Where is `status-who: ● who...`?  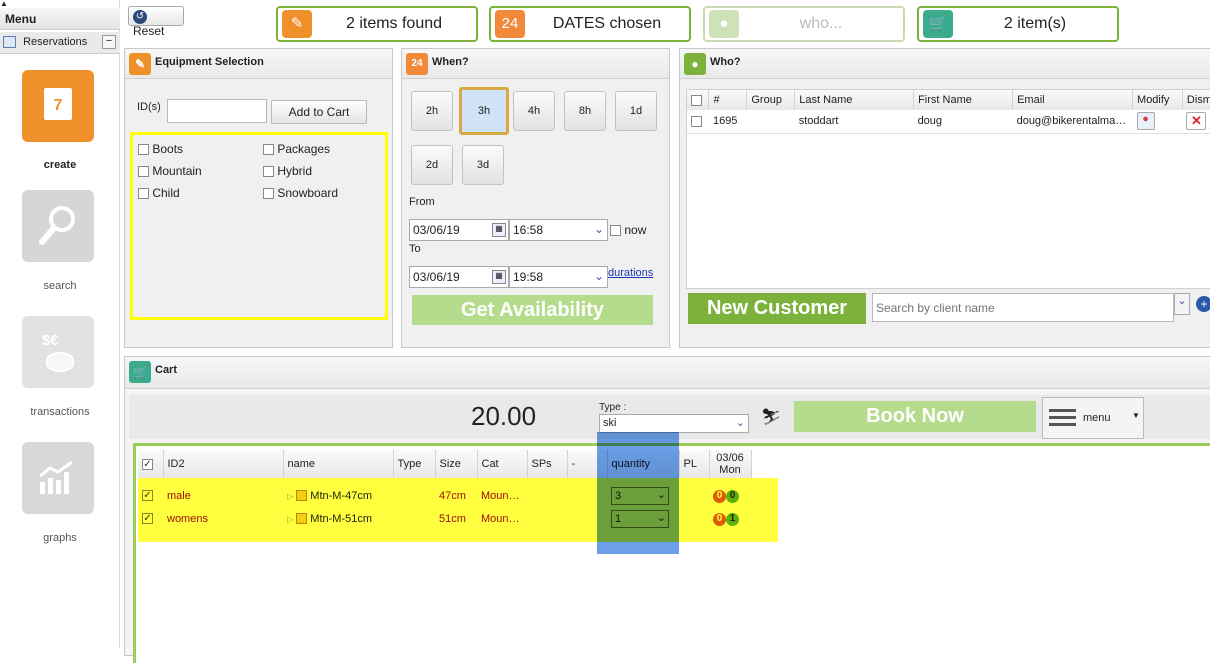
status-who: ● who... is located at coordinates (804, 24).